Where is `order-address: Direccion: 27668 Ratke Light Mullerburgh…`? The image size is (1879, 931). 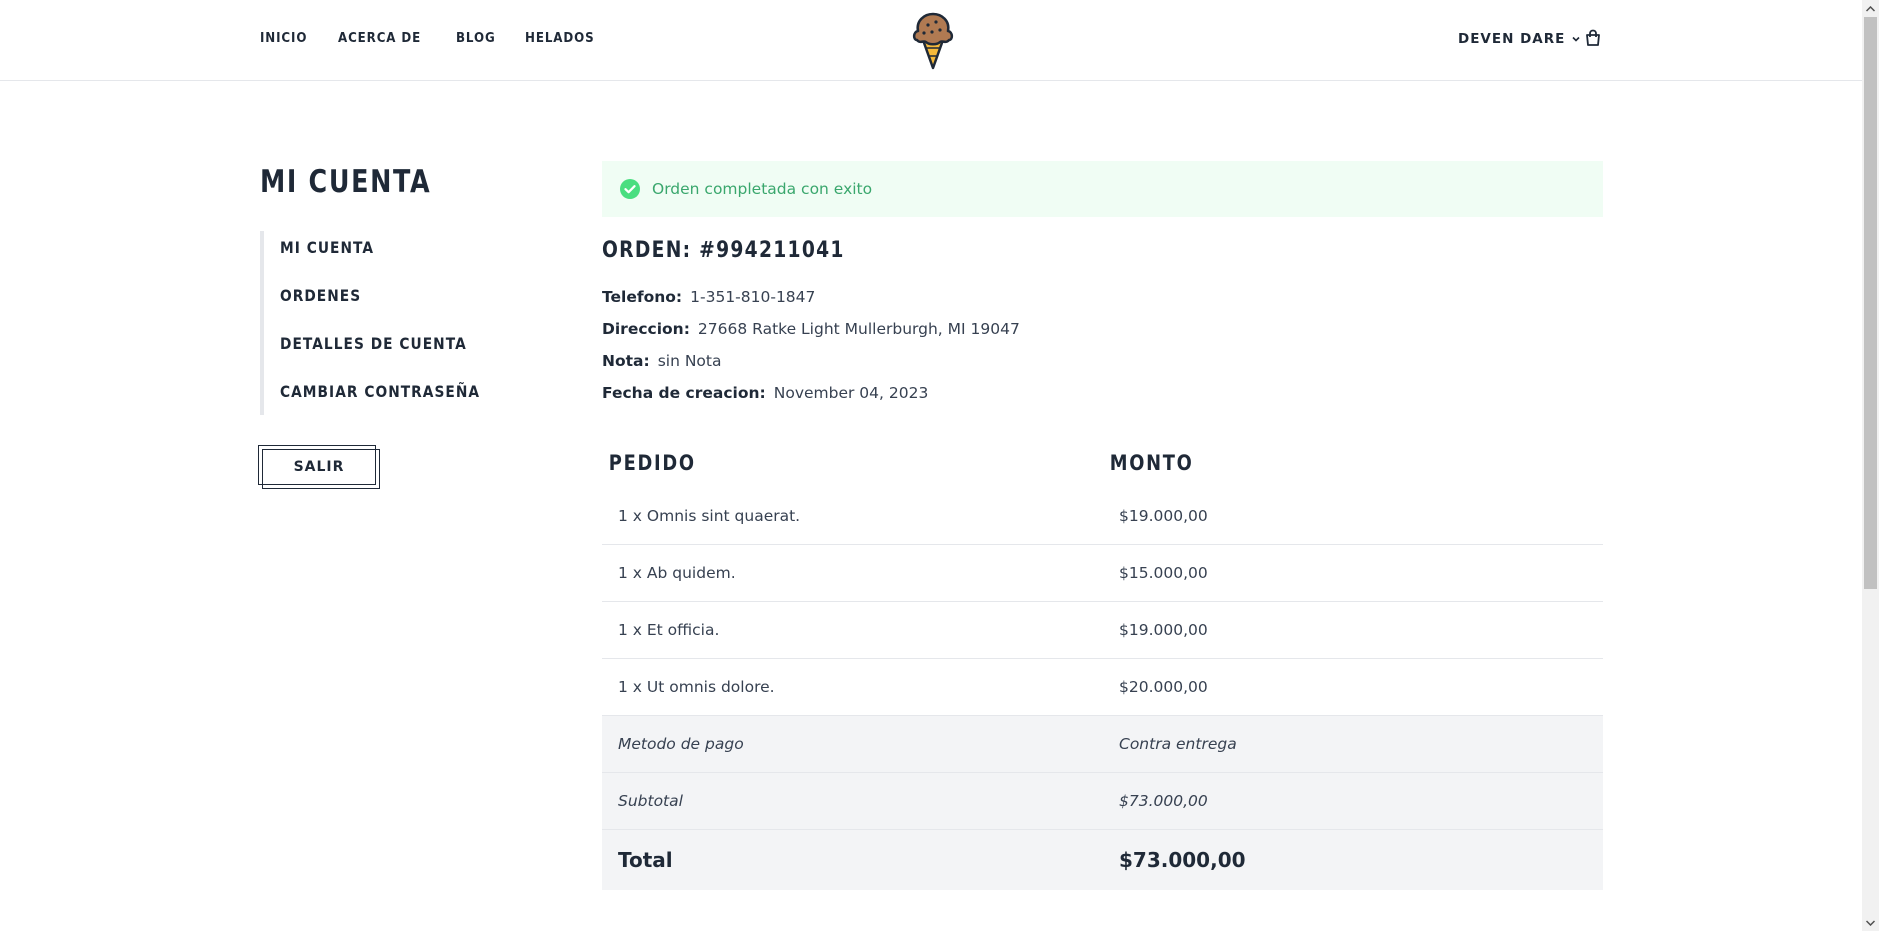
order-address: Direccion: 27668 Ratke Light Mullerburgh… is located at coordinates (811, 329).